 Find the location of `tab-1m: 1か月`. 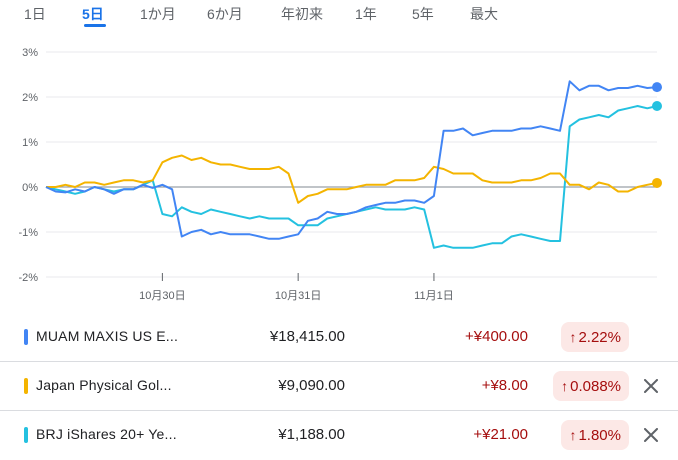

tab-1m: 1か月 is located at coordinates (158, 16).